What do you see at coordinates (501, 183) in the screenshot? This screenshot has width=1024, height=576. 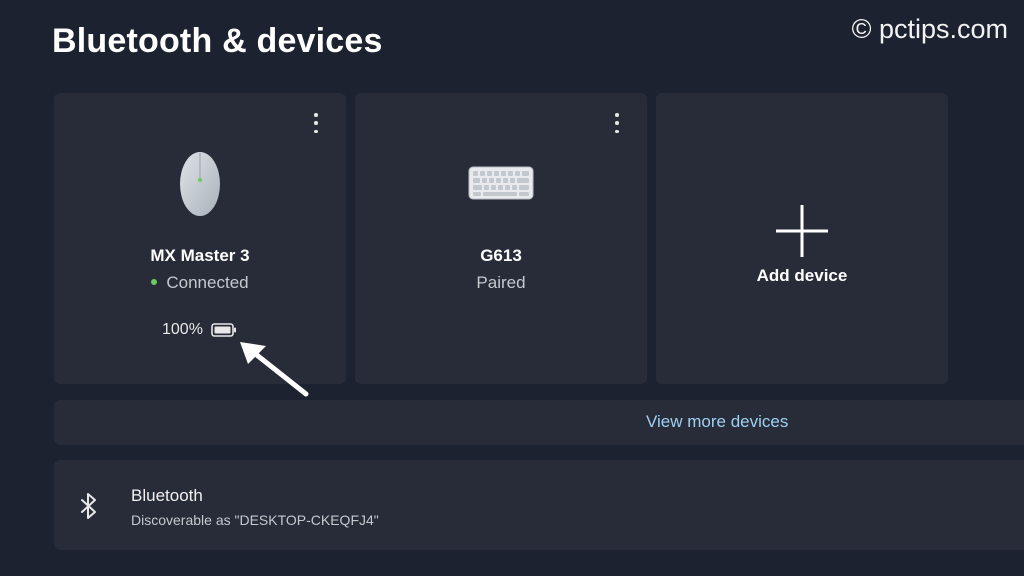 I see `keyboard-icon` at bounding box center [501, 183].